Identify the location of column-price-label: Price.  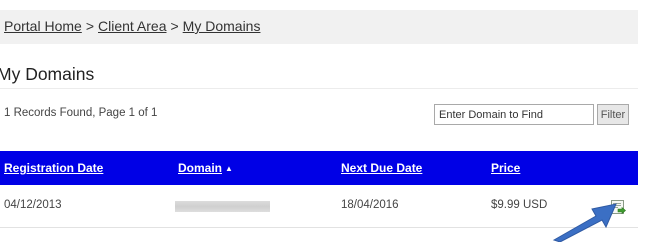
(506, 168).